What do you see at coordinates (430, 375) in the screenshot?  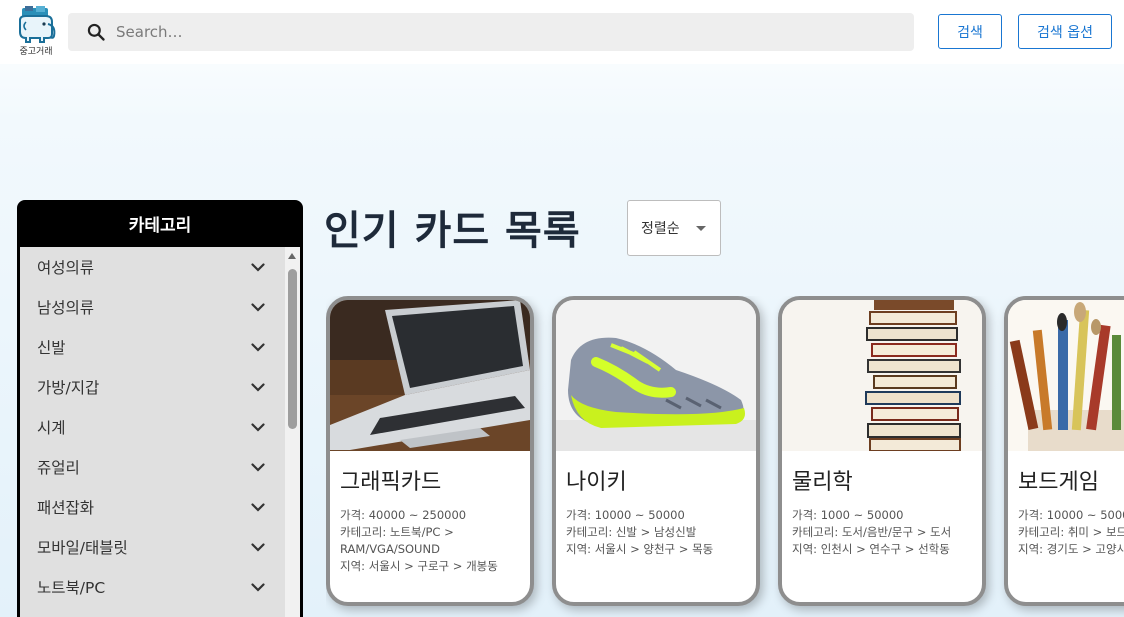 I see `laptop-image` at bounding box center [430, 375].